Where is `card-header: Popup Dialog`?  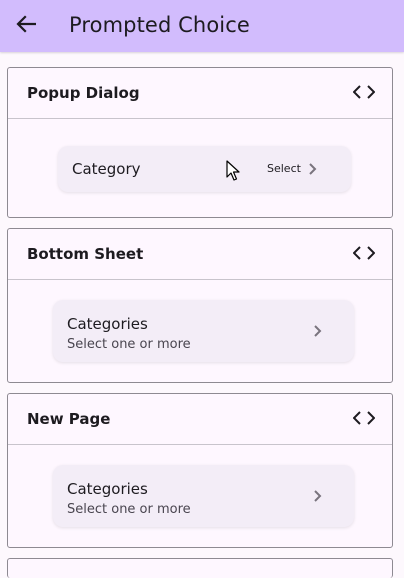 card-header: Popup Dialog is located at coordinates (200, 93).